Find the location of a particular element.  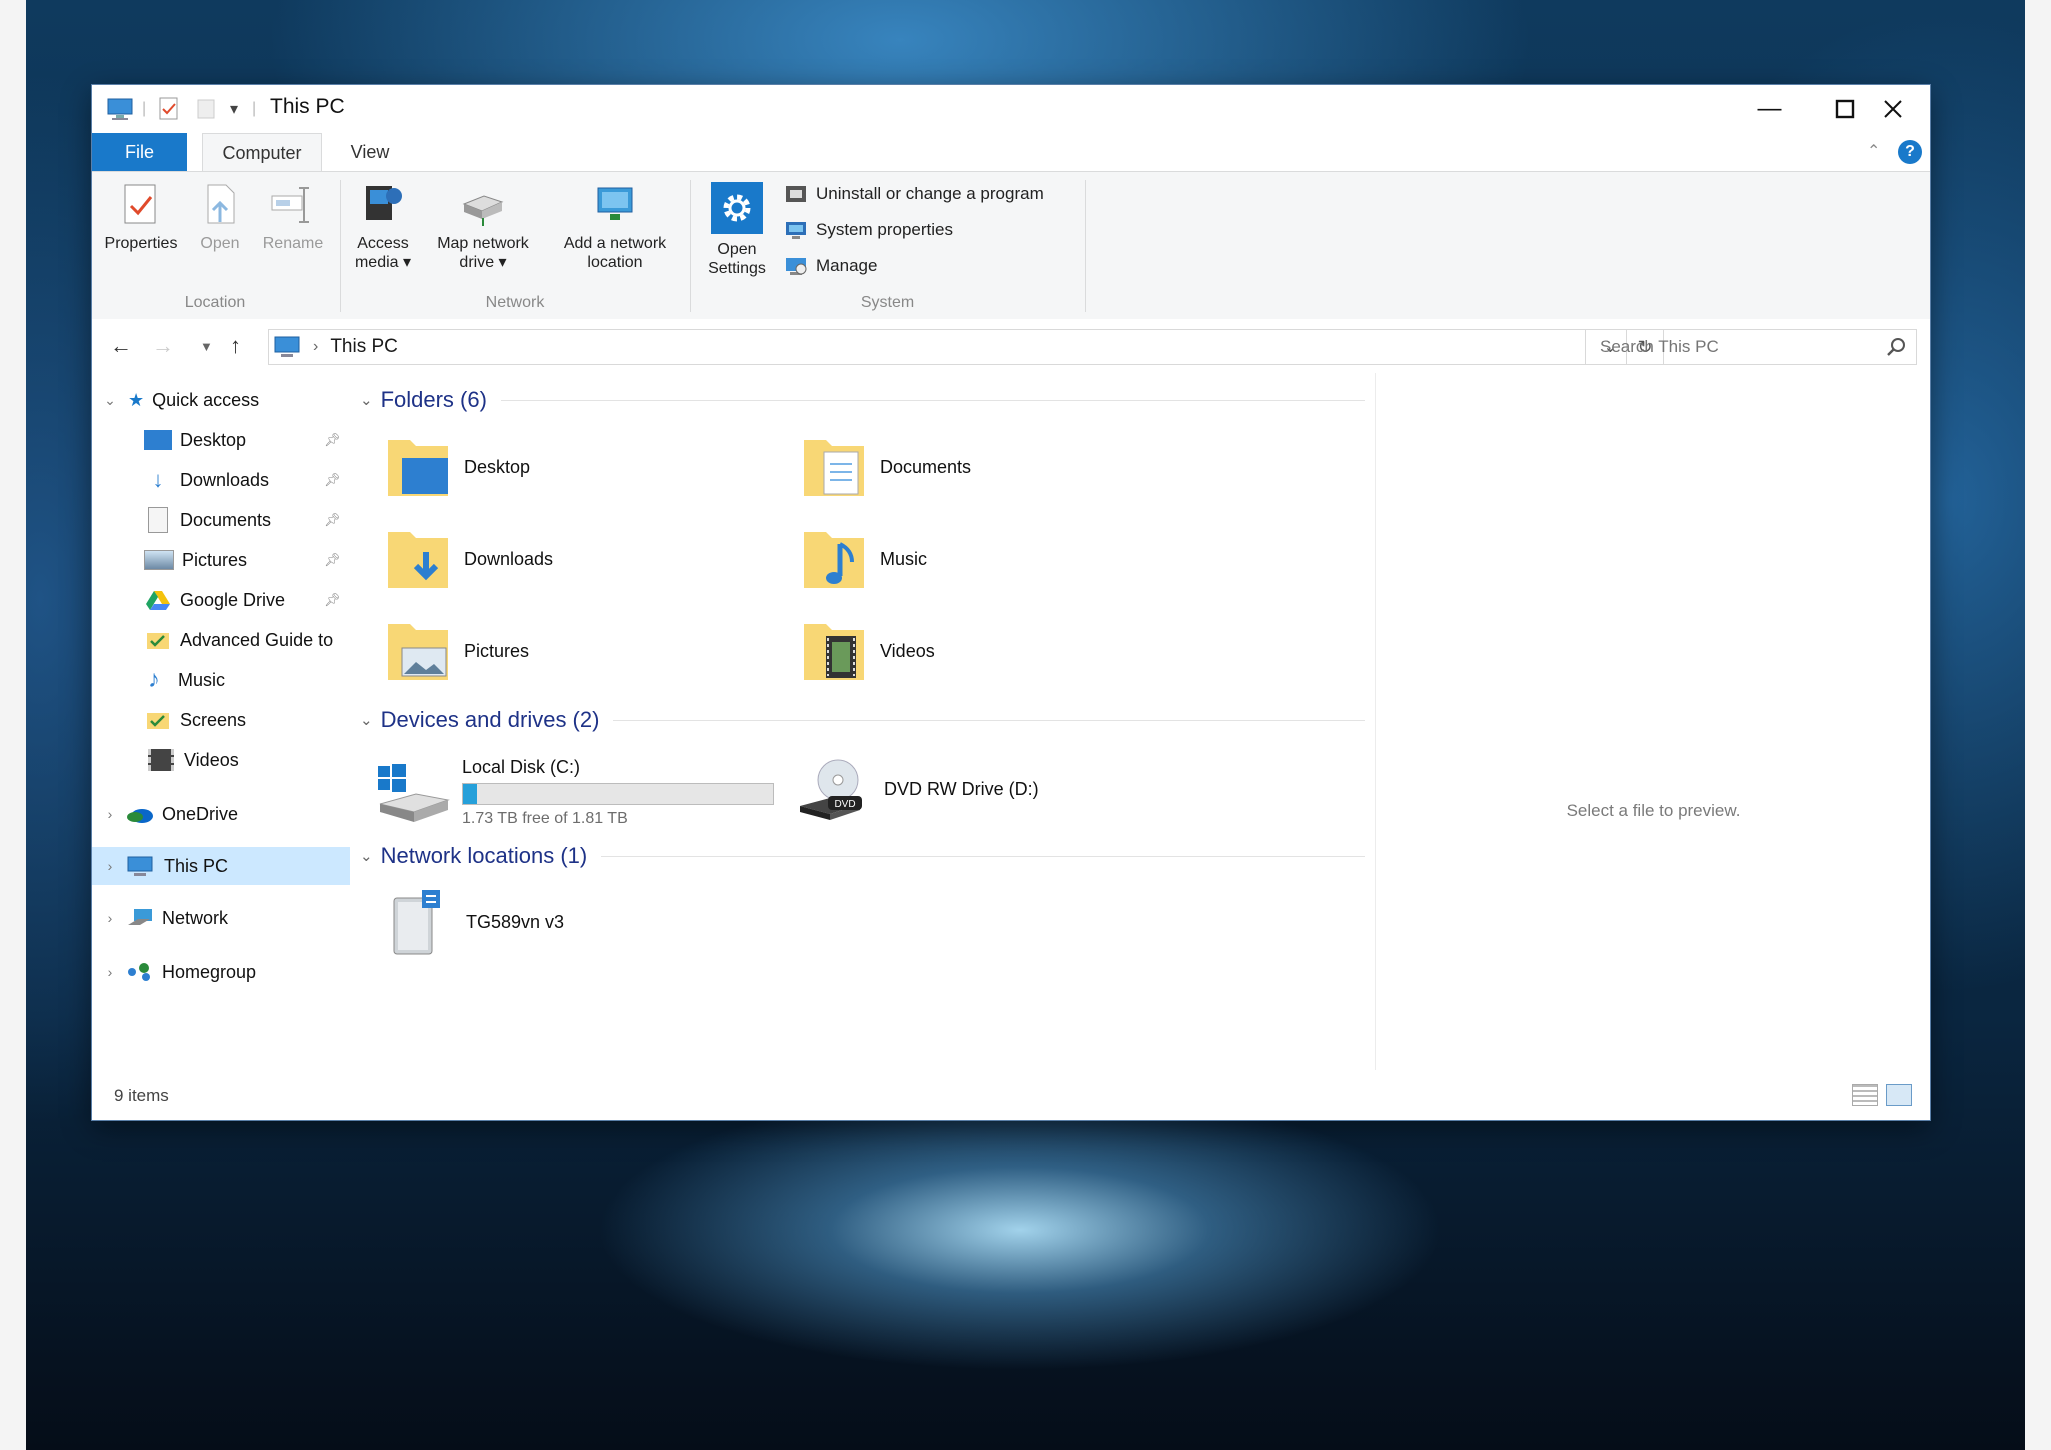

computer-icon is located at coordinates (121, 109).